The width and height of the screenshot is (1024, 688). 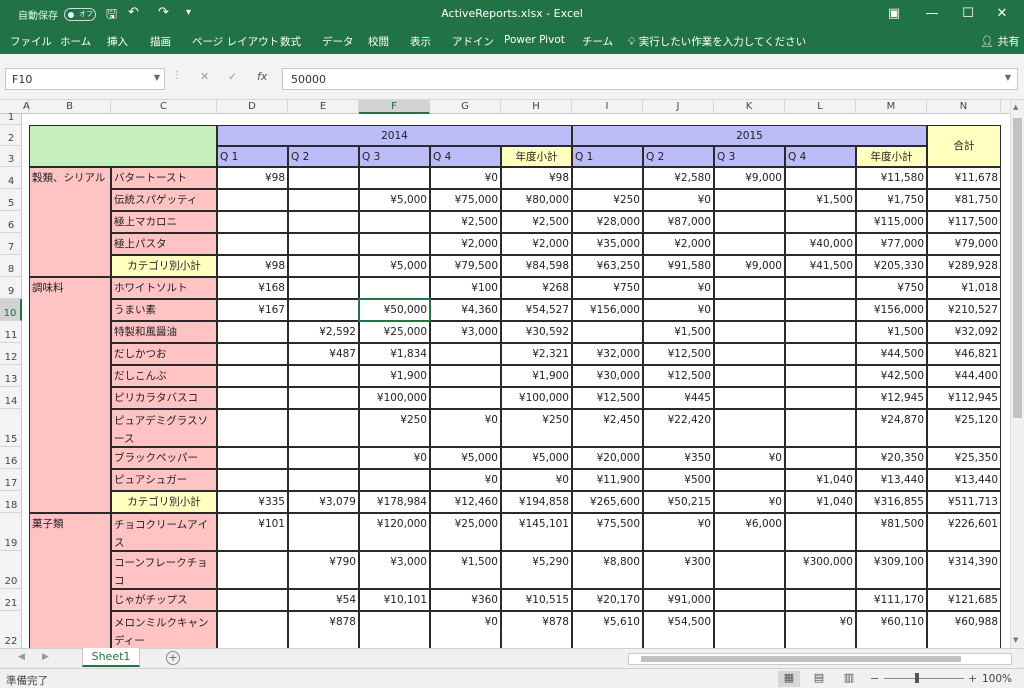 What do you see at coordinates (749, 107) in the screenshot?
I see `column-header-K: K` at bounding box center [749, 107].